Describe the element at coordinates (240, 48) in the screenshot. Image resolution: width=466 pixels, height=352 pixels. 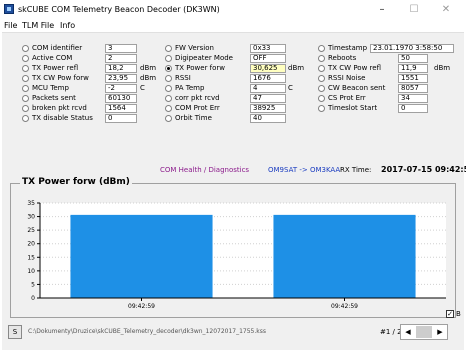
I see `telemetry-row: FW Version 0x33` at that location.